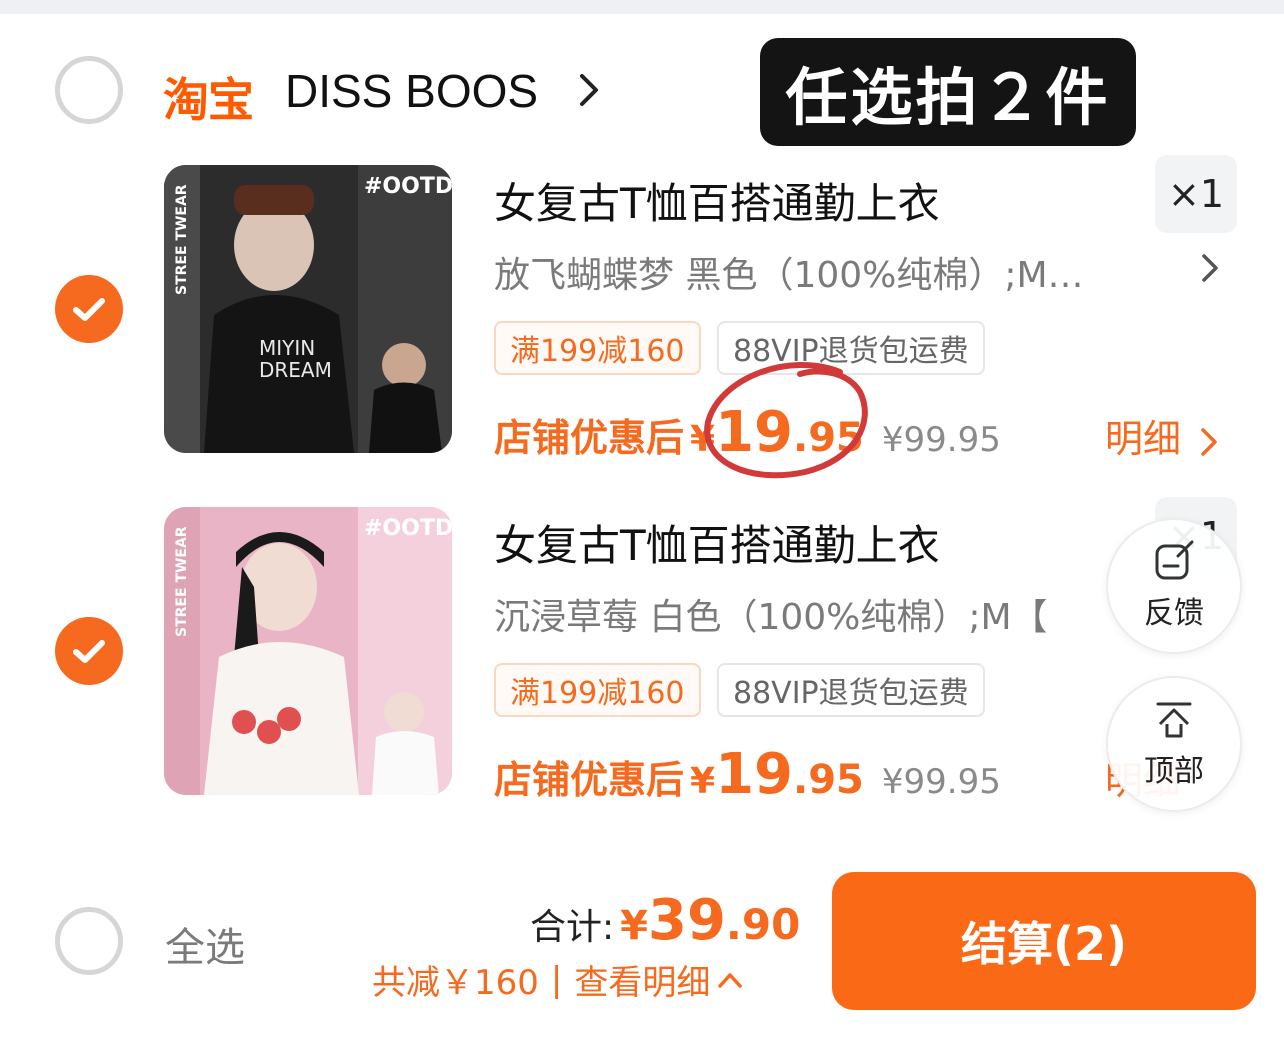  Describe the element at coordinates (295, 370) in the screenshot. I see `svg-text: DREAM` at that location.